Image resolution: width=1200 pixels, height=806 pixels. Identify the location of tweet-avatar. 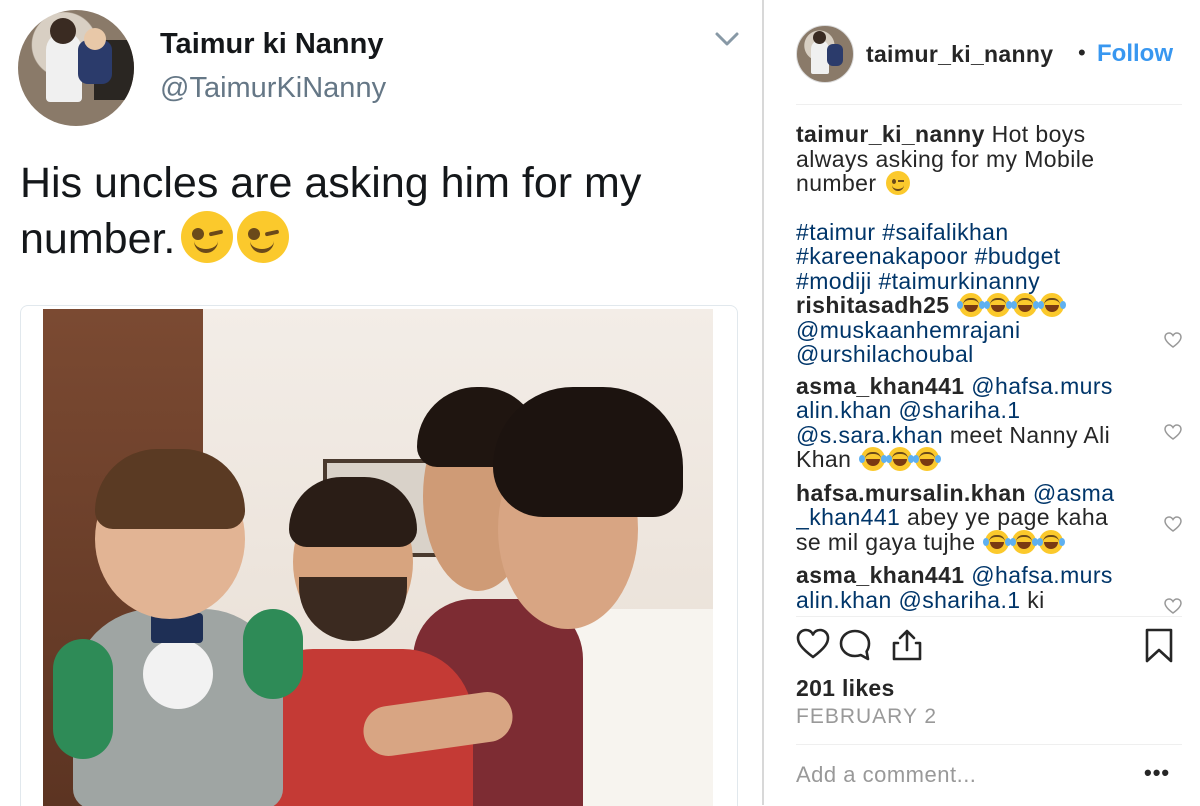
(76, 68).